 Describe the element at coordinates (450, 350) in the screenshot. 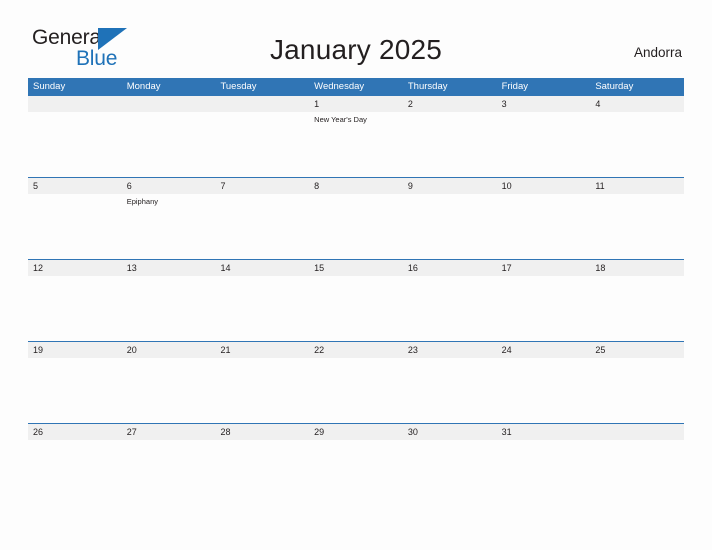

I see `day-number: 23` at that location.